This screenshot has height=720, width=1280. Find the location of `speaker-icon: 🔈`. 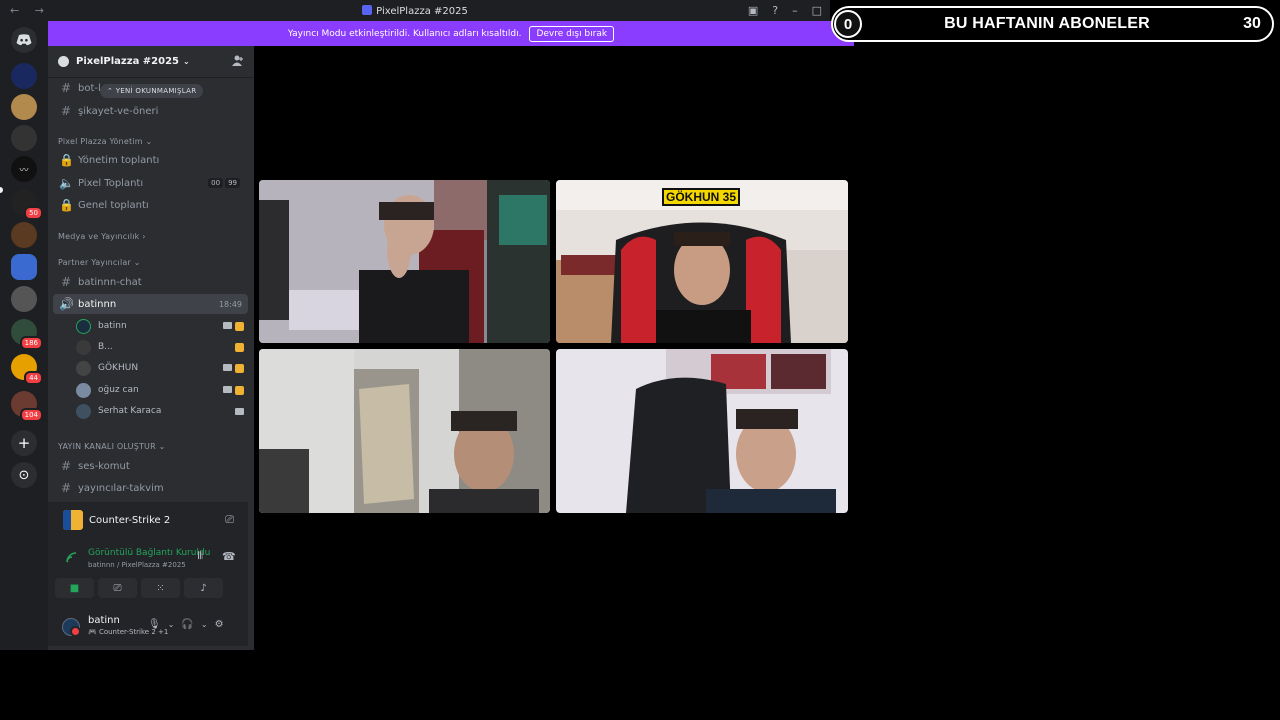

speaker-icon: 🔈 is located at coordinates (66, 183).